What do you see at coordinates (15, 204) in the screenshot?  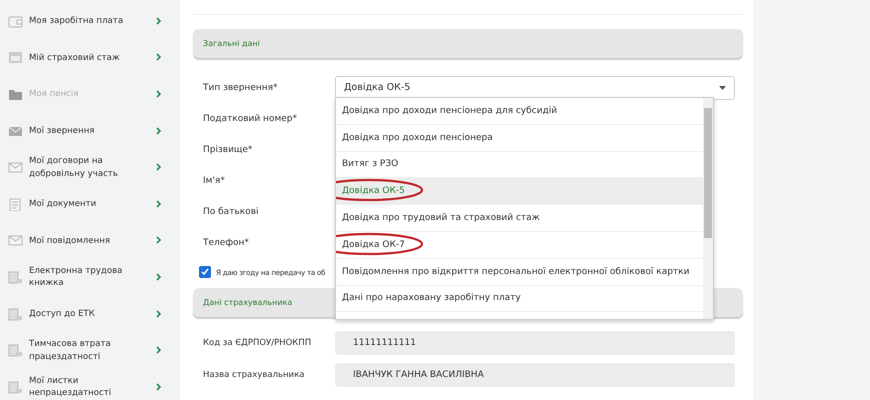 I see `document-icon` at bounding box center [15, 204].